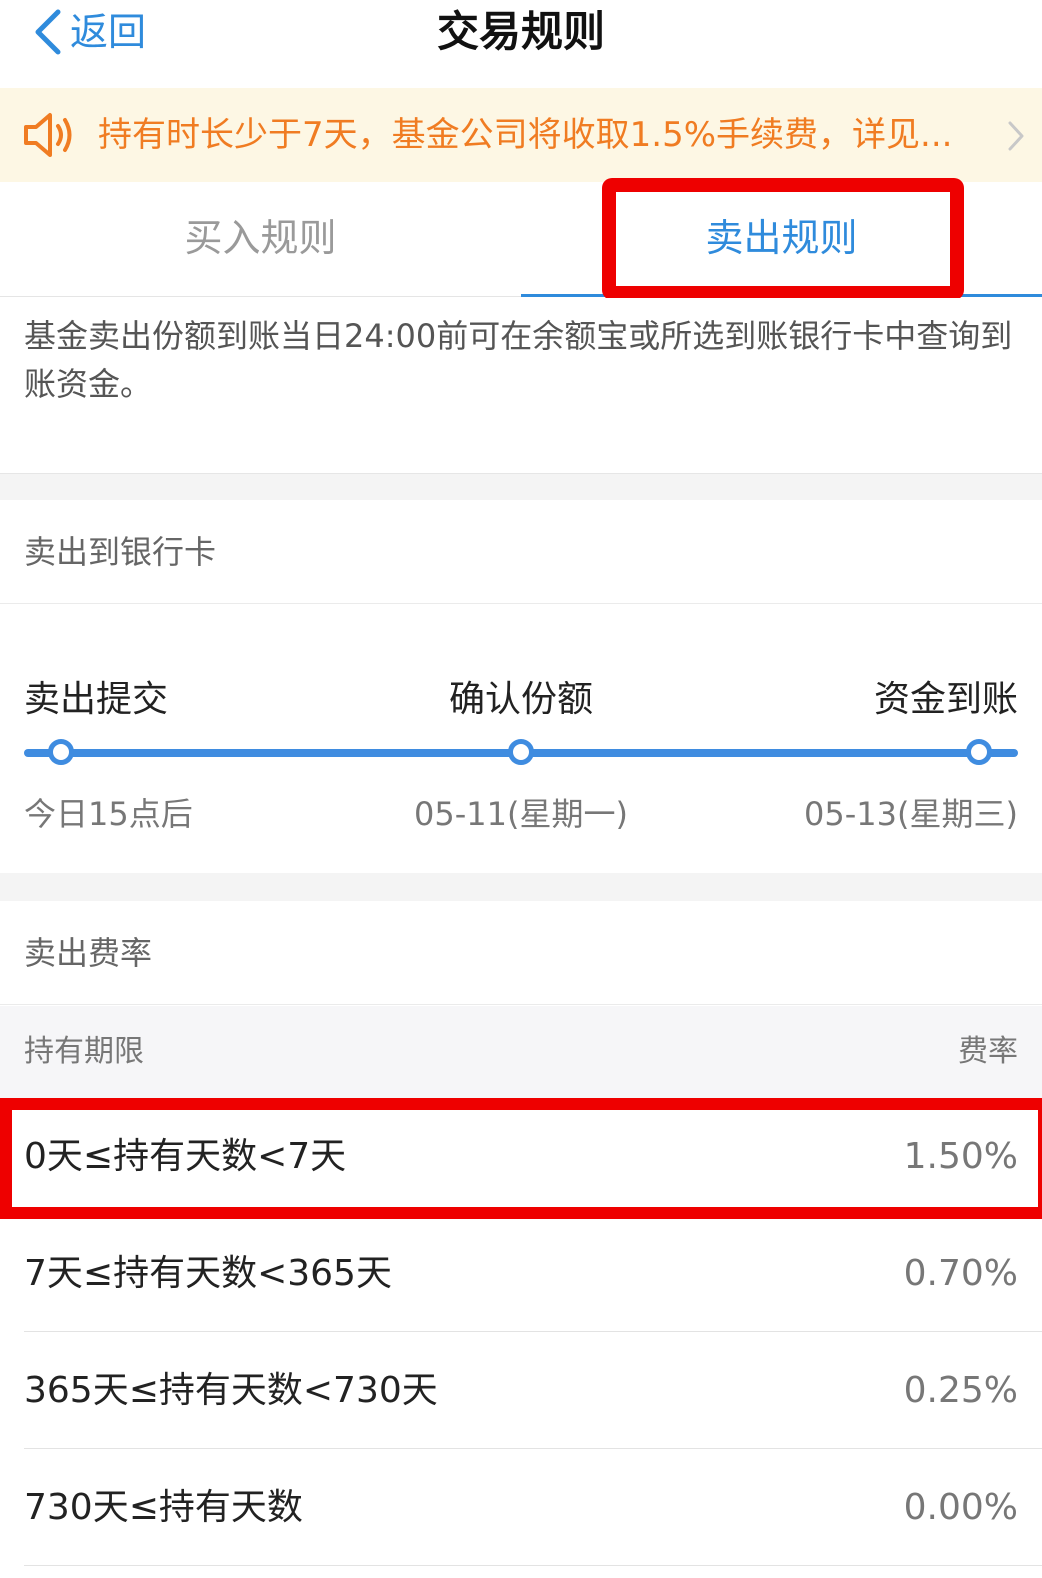 This screenshot has width=1042, height=1578. Describe the element at coordinates (520, 31) in the screenshot. I see `page-title: 交易规则` at that location.